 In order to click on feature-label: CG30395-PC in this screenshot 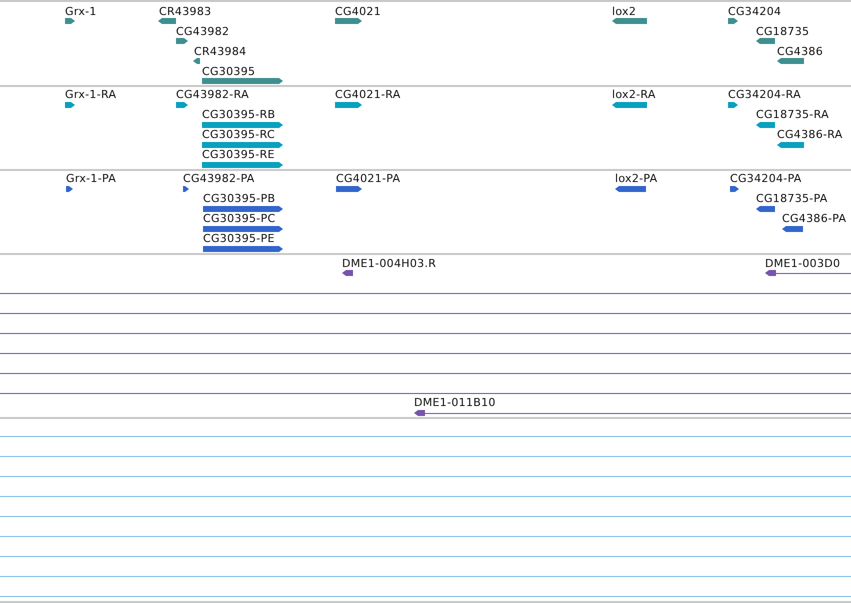, I will do `click(239, 218)`.